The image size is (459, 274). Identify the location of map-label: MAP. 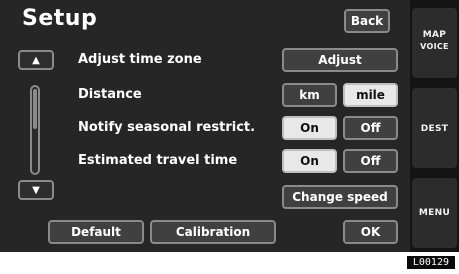
(434, 35).